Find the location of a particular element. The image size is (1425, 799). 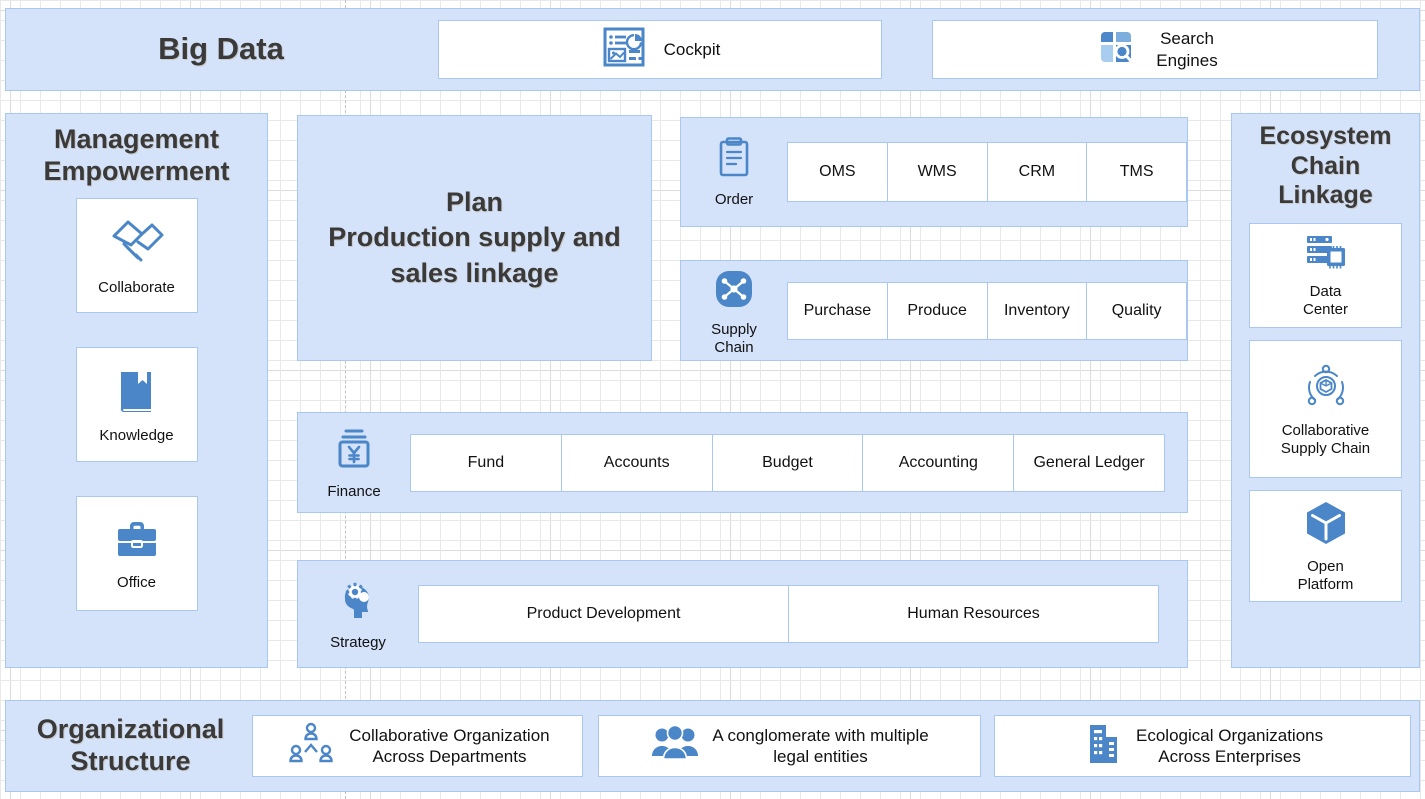

plan-title: Plan Production supply and sales linkage is located at coordinates (474, 237).